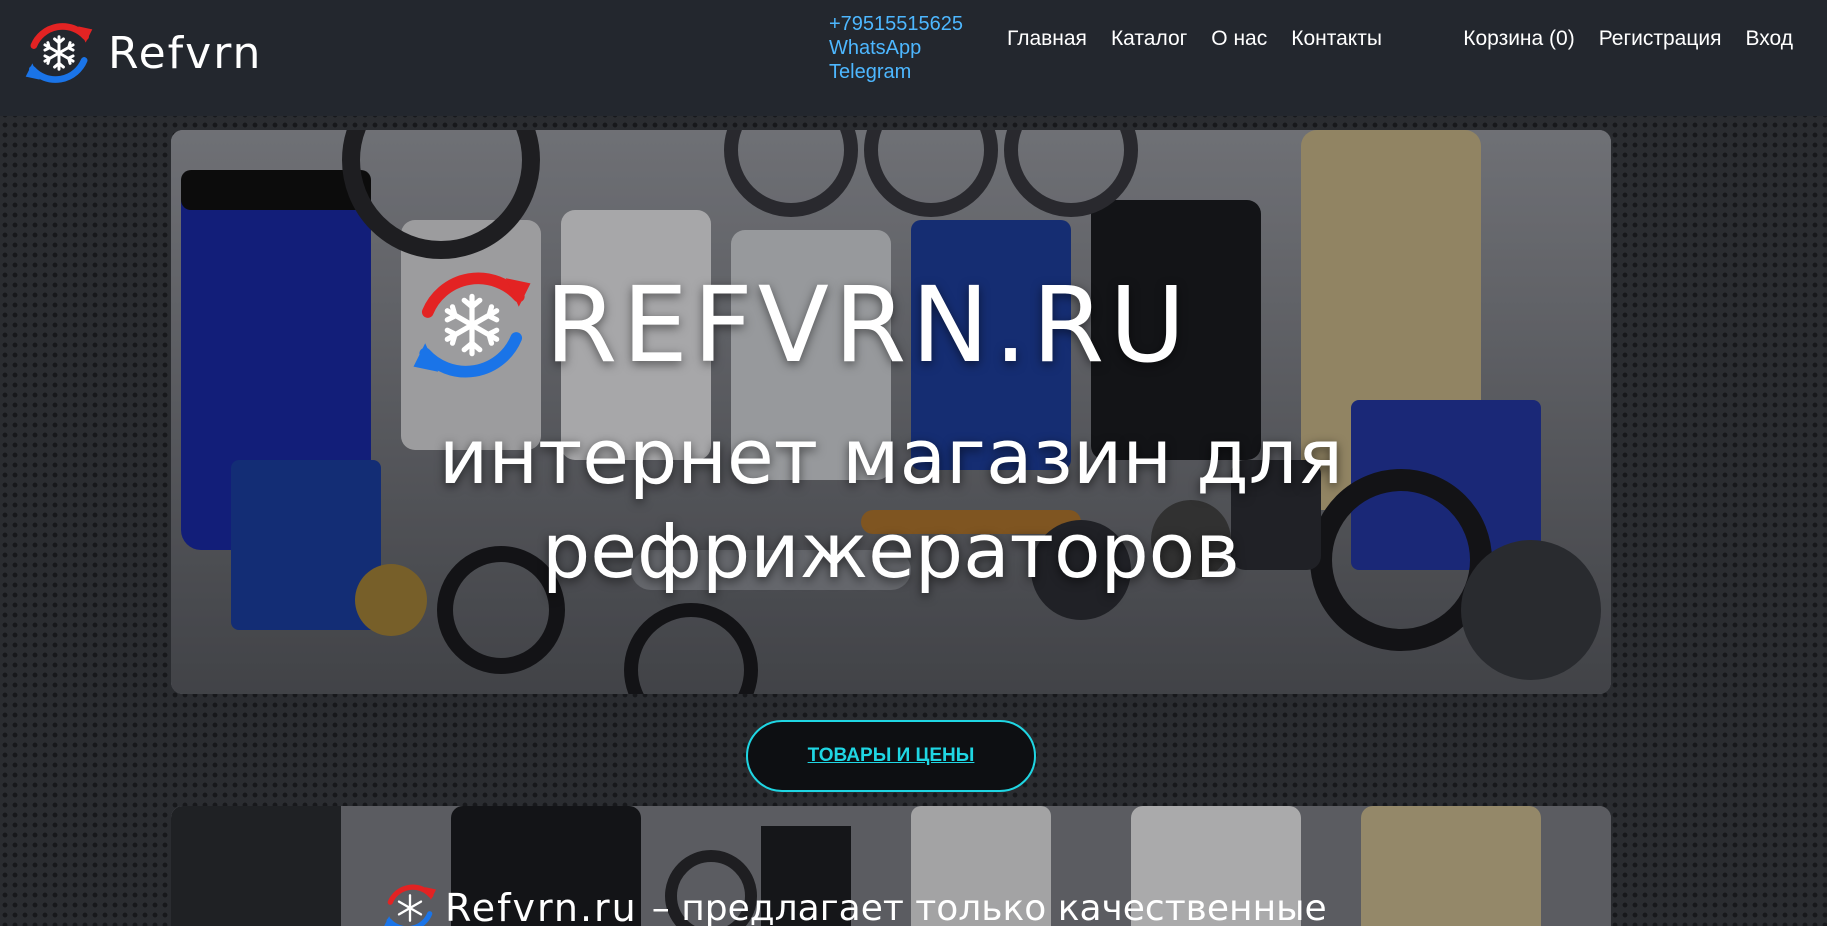  Describe the element at coordinates (891, 456) in the screenshot. I see `hero-tagline-line1: интернет магазин для` at that location.